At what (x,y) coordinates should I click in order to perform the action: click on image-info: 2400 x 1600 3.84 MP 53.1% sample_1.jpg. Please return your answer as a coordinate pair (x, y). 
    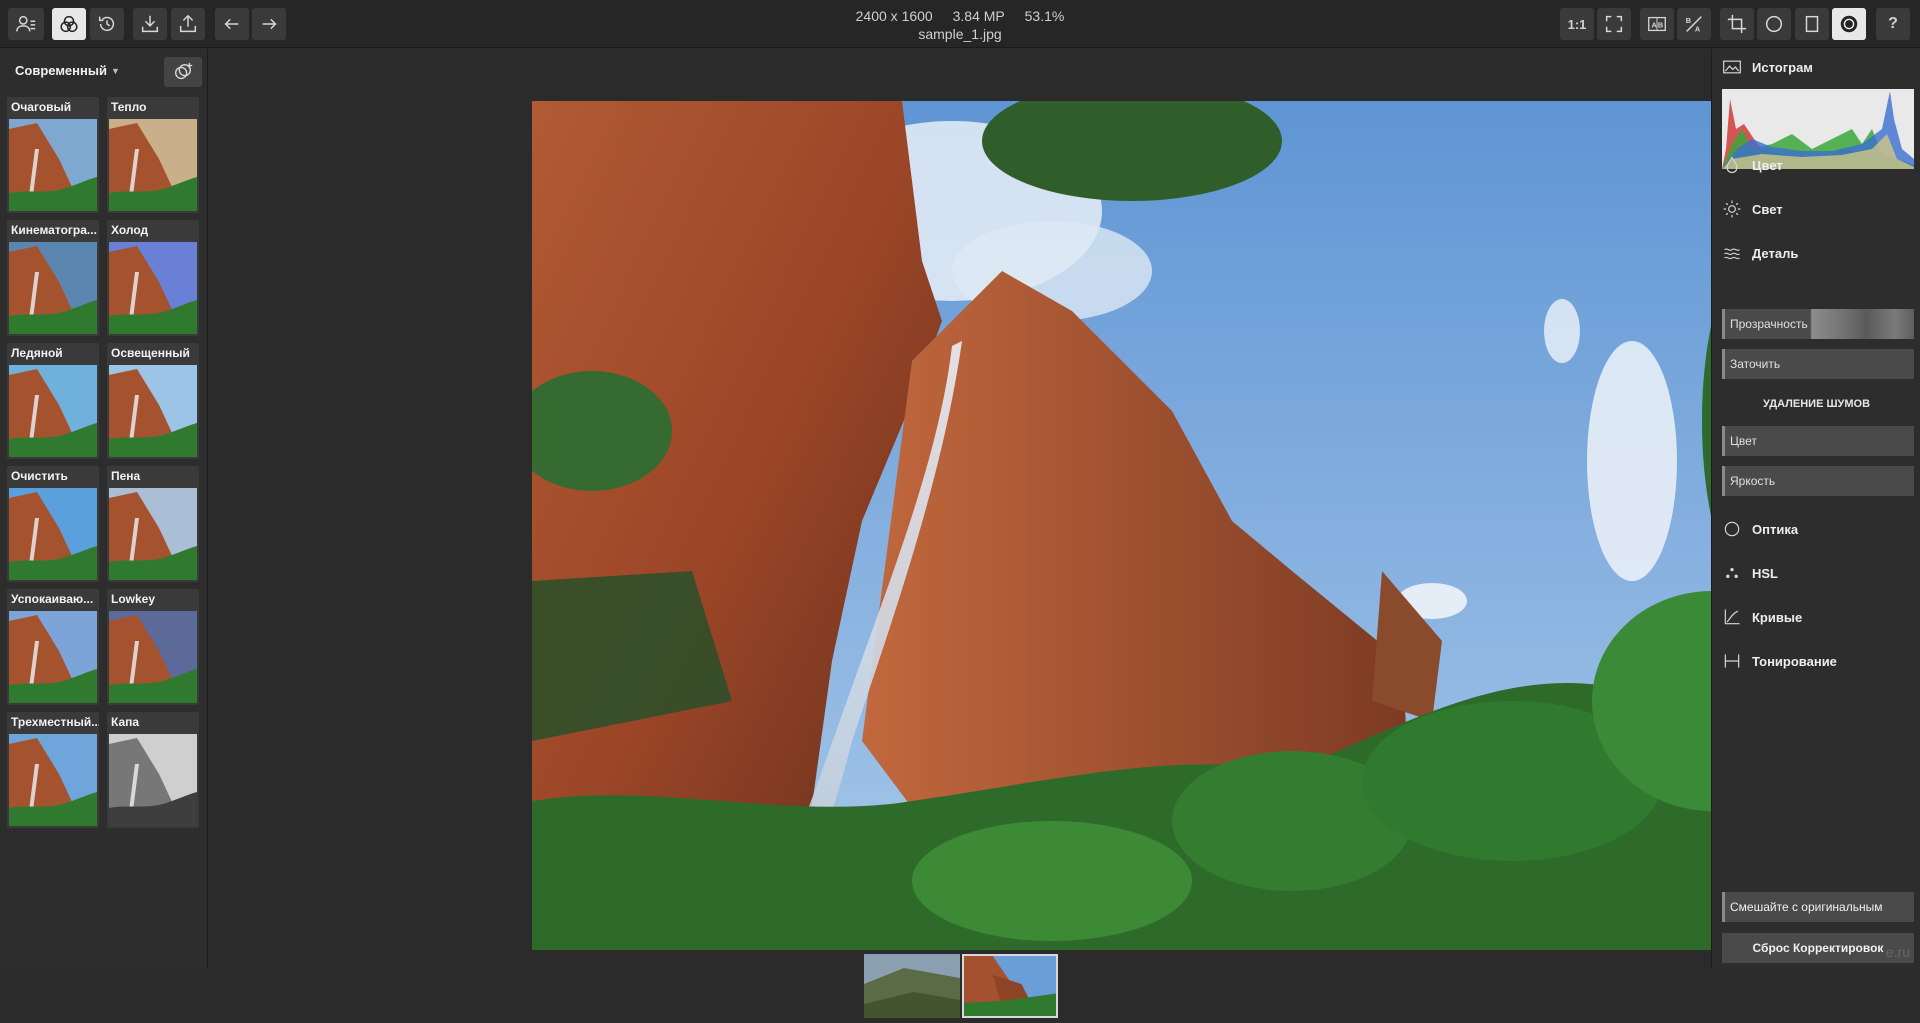
    Looking at the image, I should click on (960, 25).